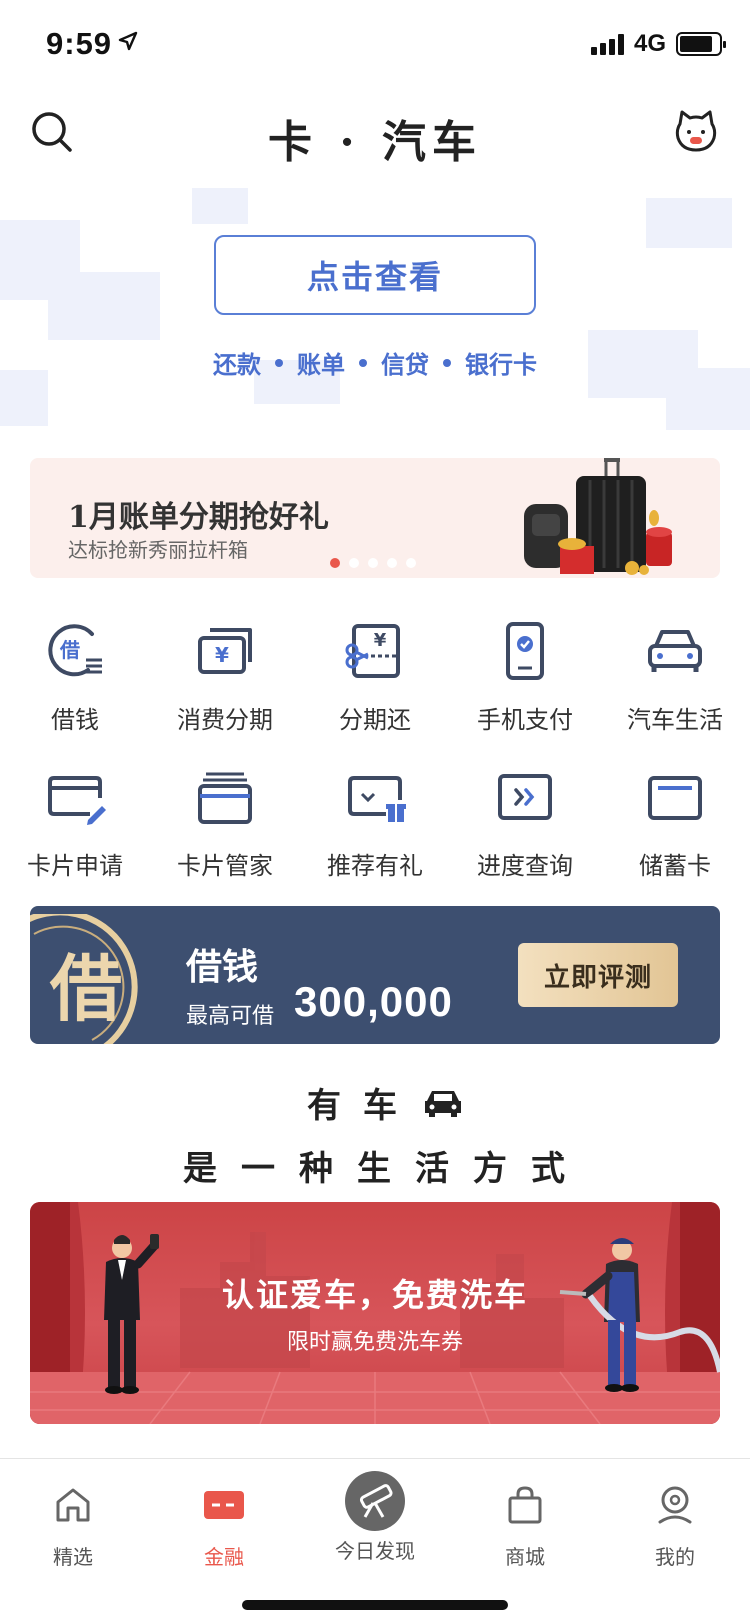 This screenshot has width=750, height=1624. I want to click on installment-repay-icon: ¥, so click(372, 651).